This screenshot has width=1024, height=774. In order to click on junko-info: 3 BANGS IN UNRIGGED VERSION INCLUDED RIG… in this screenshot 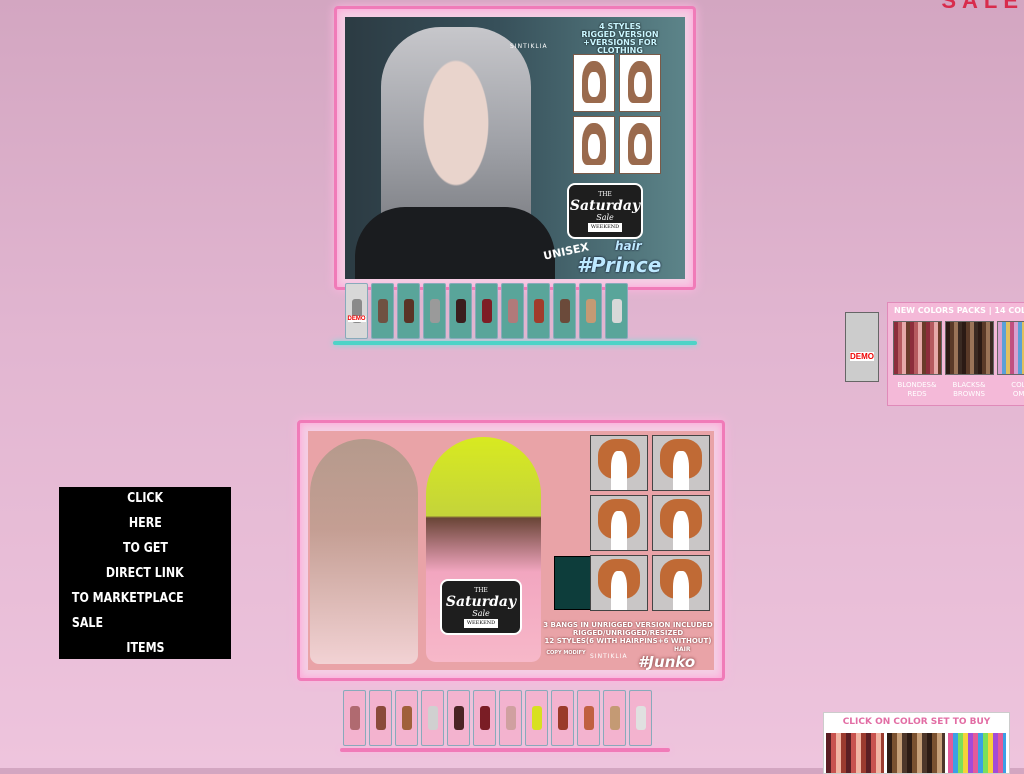, I will do `click(628, 633)`.